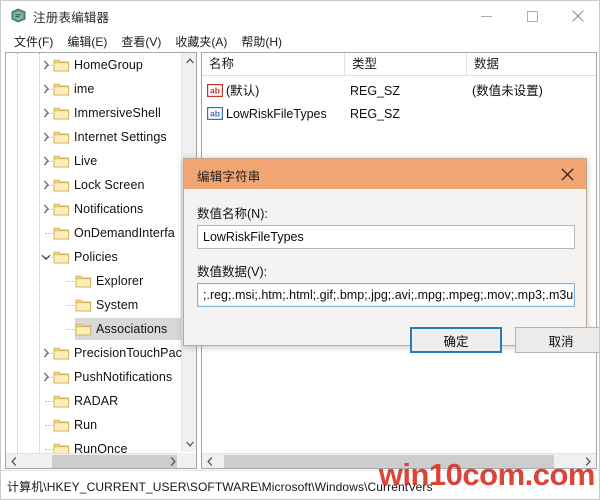 The width and height of the screenshot is (600, 500). What do you see at coordinates (577, 16) in the screenshot?
I see `close-button` at bounding box center [577, 16].